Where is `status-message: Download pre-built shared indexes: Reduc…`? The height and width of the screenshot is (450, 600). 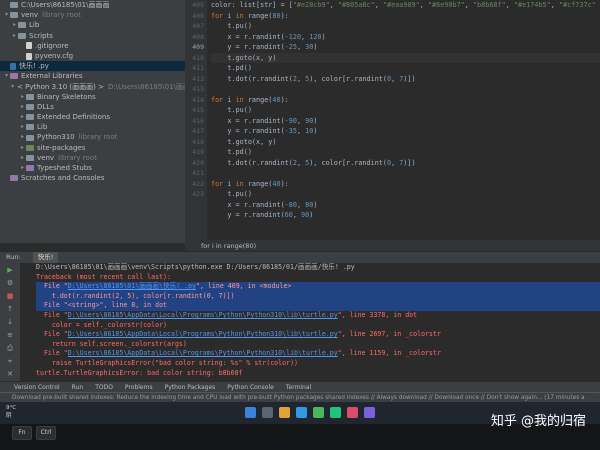
status-message: Download pre-built shared indexes: Reduc… is located at coordinates (298, 398).